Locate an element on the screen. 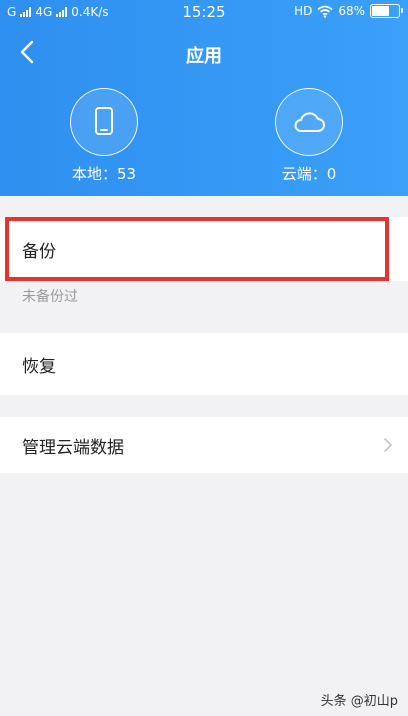 Image resolution: width=408 pixels, height=716 pixels. battery-icon is located at coordinates (386, 11).